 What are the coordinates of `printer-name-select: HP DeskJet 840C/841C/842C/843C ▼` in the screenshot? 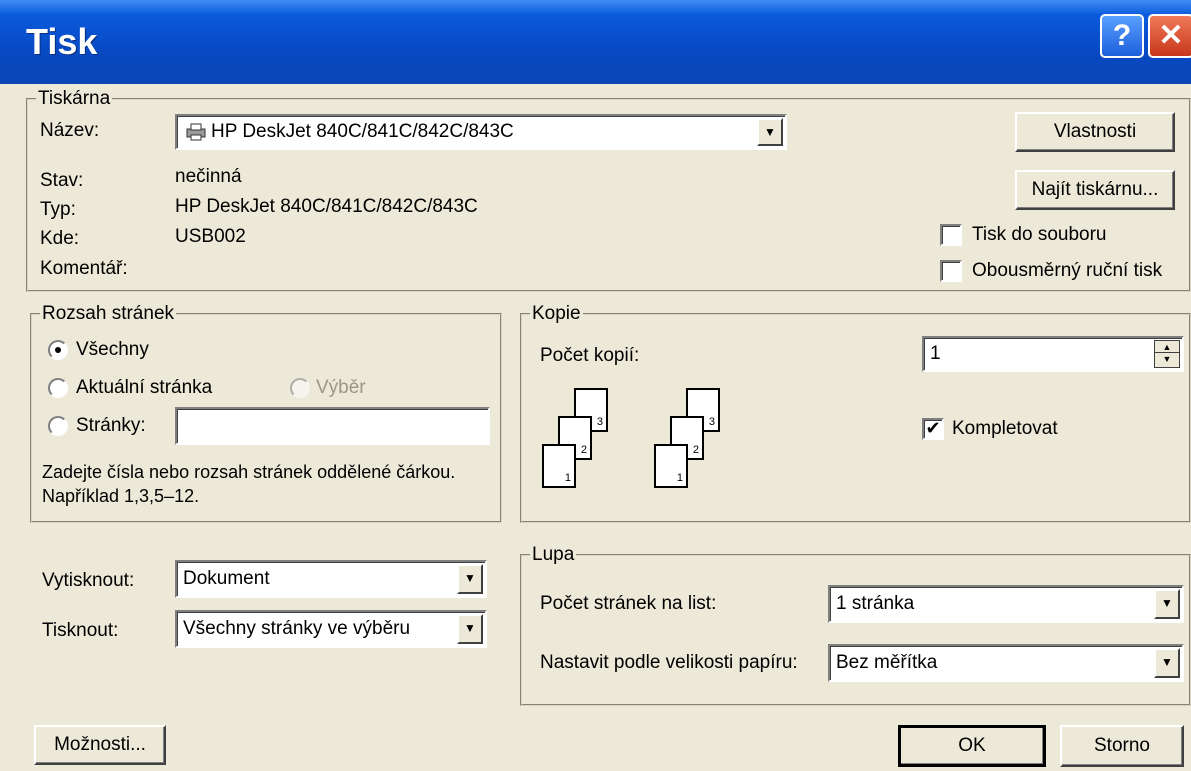 It's located at (481, 132).